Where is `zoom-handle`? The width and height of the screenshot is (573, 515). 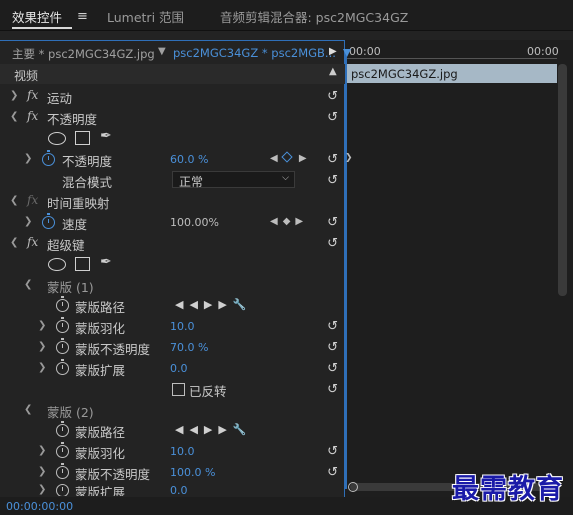 zoom-handle is located at coordinates (353, 487).